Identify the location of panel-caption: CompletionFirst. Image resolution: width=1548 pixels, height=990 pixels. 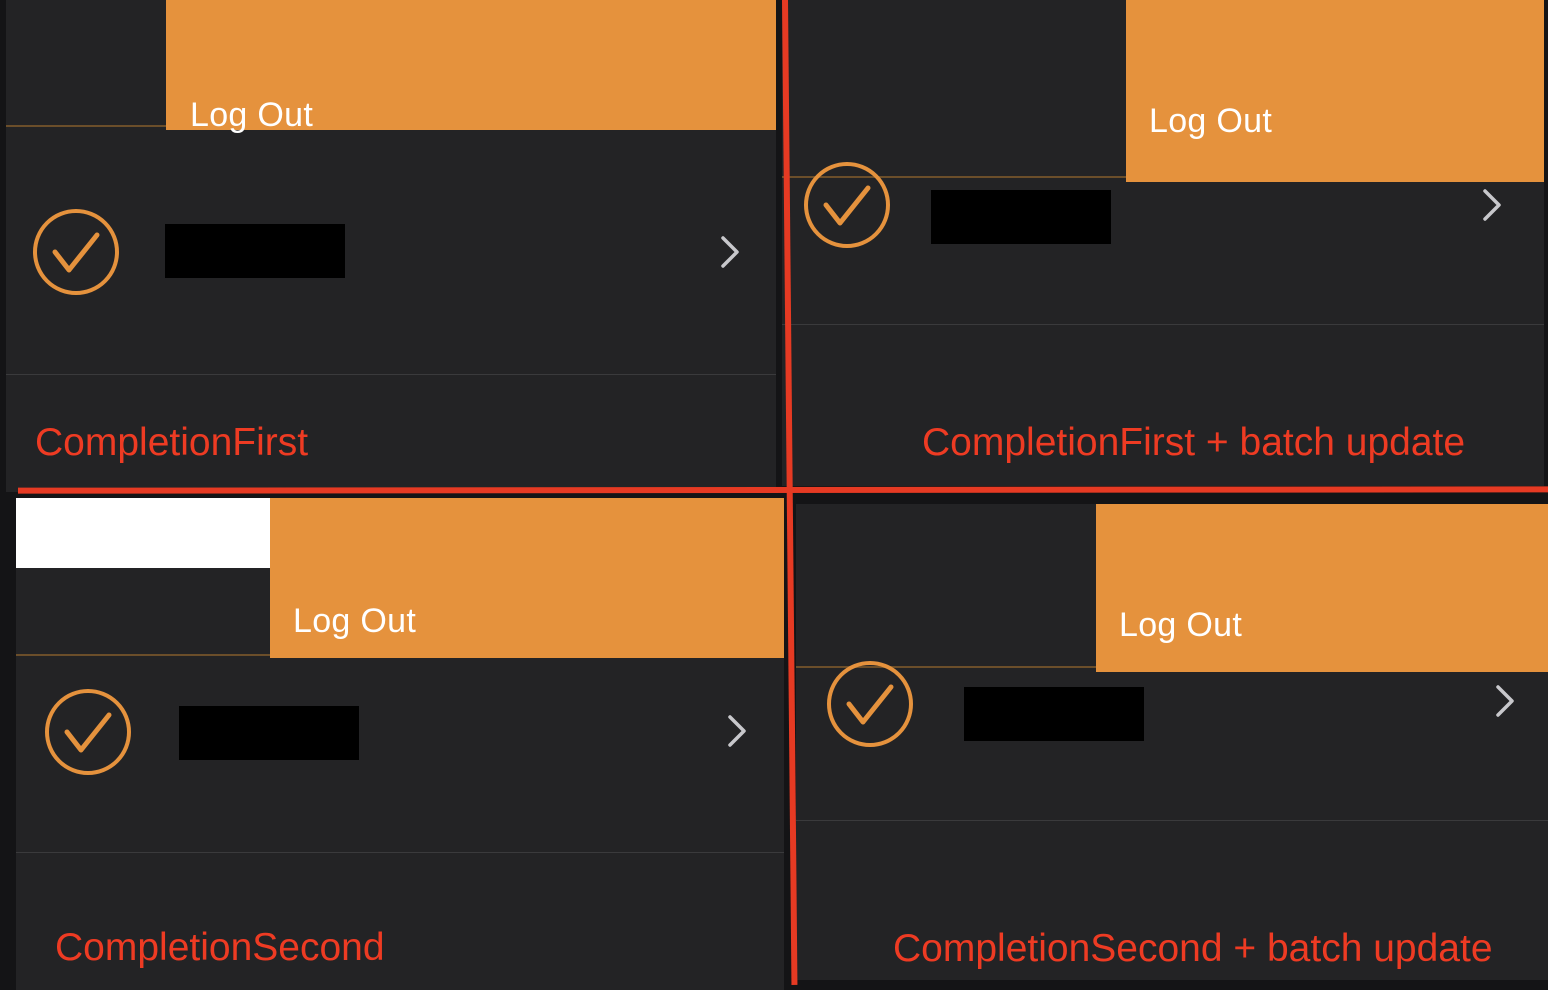
(172, 442).